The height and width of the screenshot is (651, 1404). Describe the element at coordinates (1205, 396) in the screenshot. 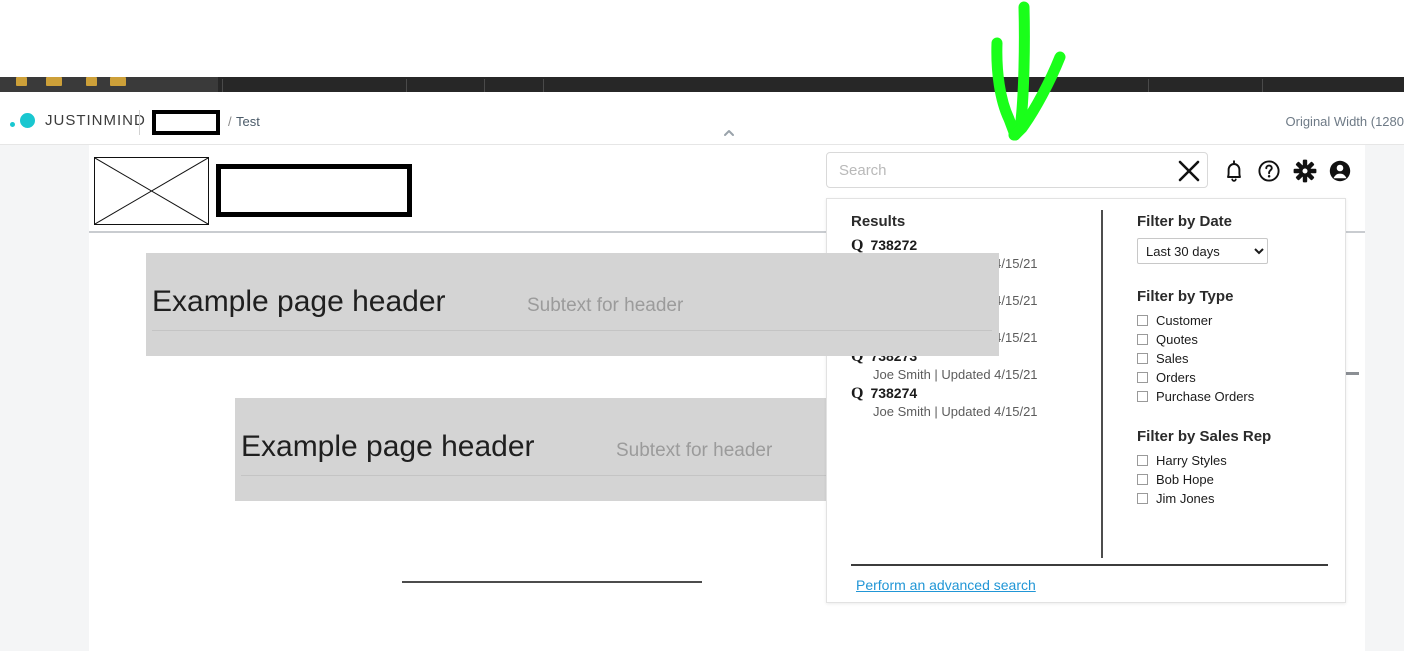

I see `checkbox-label: Purchase Orders` at that location.